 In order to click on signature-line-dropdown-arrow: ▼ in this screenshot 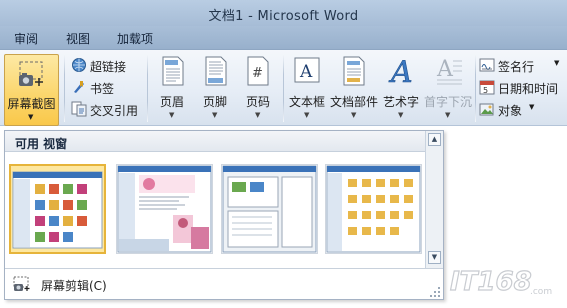, I will do `click(557, 63)`.